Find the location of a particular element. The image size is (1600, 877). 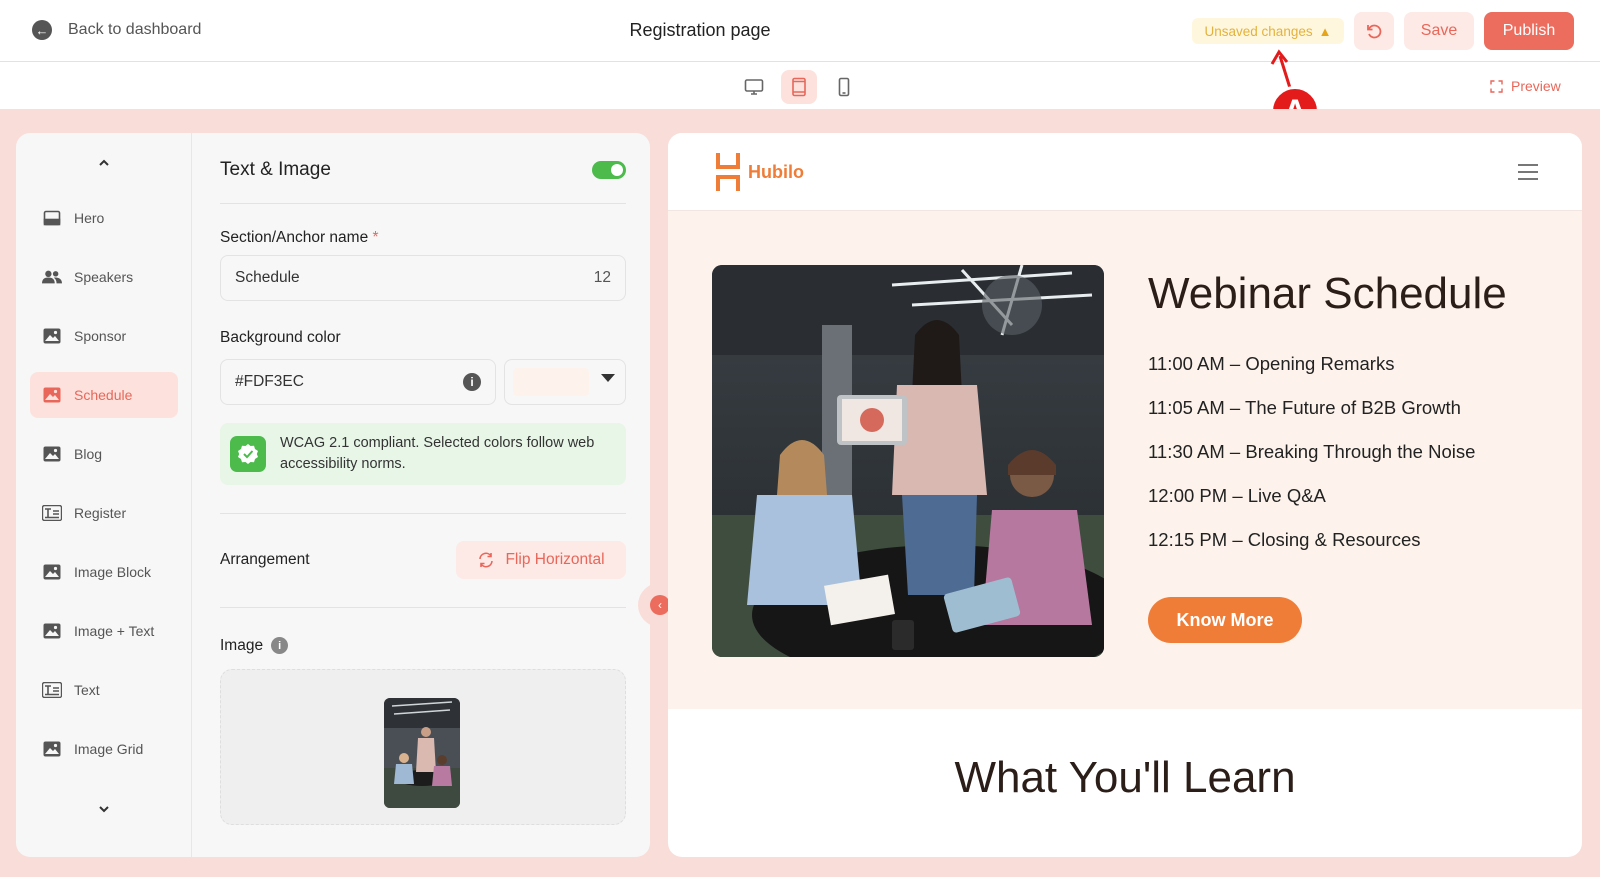

chevron-up-icon is located at coordinates (104, 162).